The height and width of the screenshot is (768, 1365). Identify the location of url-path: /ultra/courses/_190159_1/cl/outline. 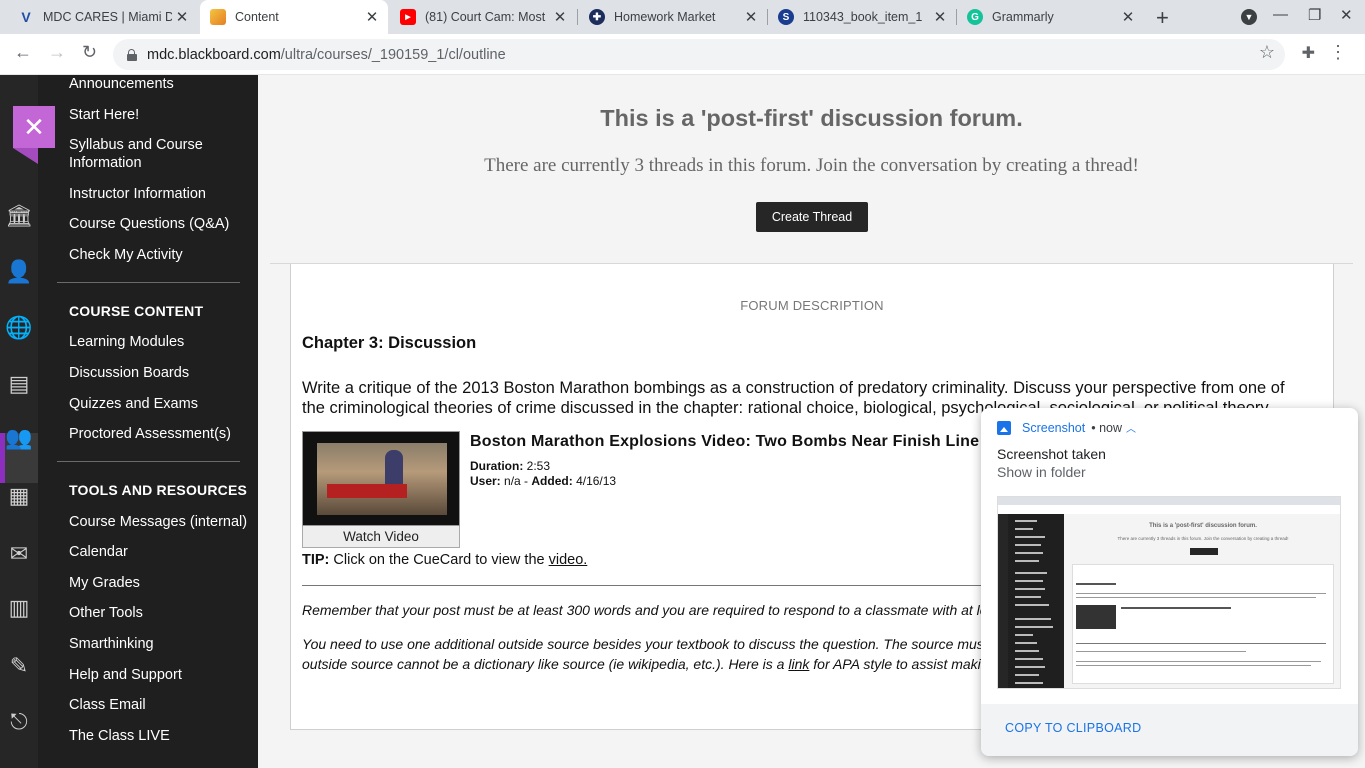
(393, 54).